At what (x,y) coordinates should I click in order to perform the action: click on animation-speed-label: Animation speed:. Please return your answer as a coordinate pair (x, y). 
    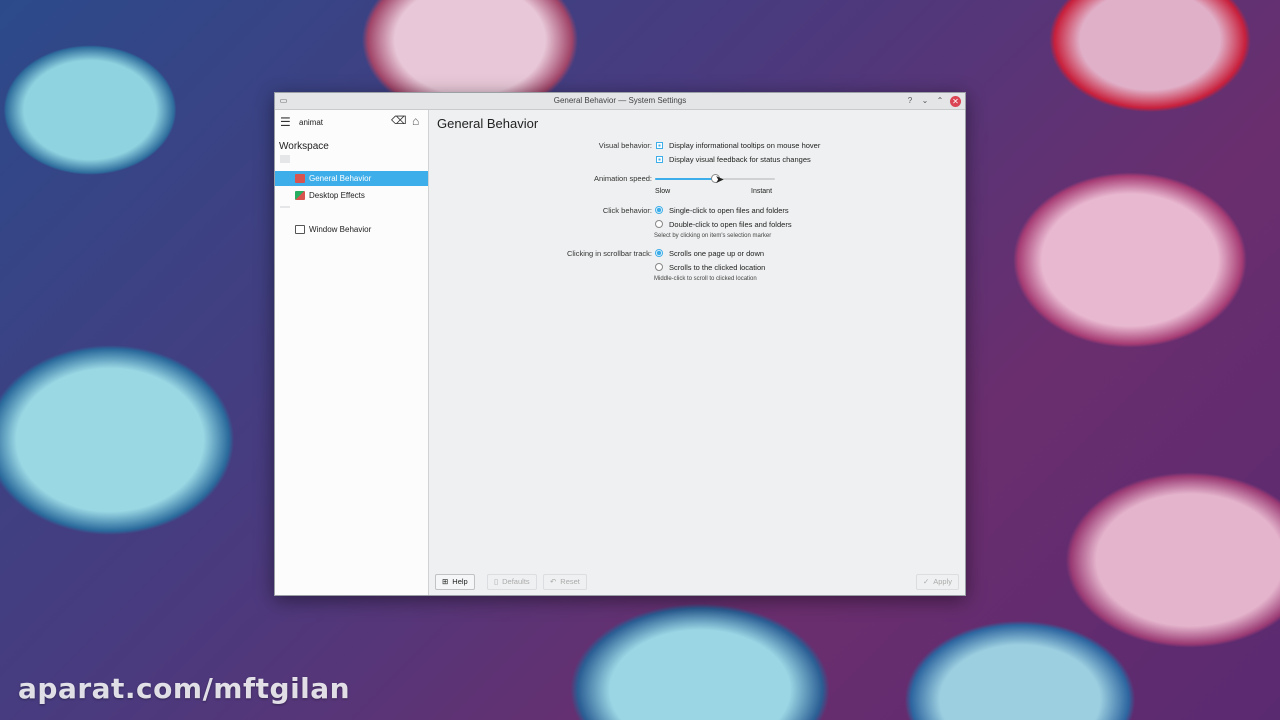
    Looking at the image, I should click on (623, 178).